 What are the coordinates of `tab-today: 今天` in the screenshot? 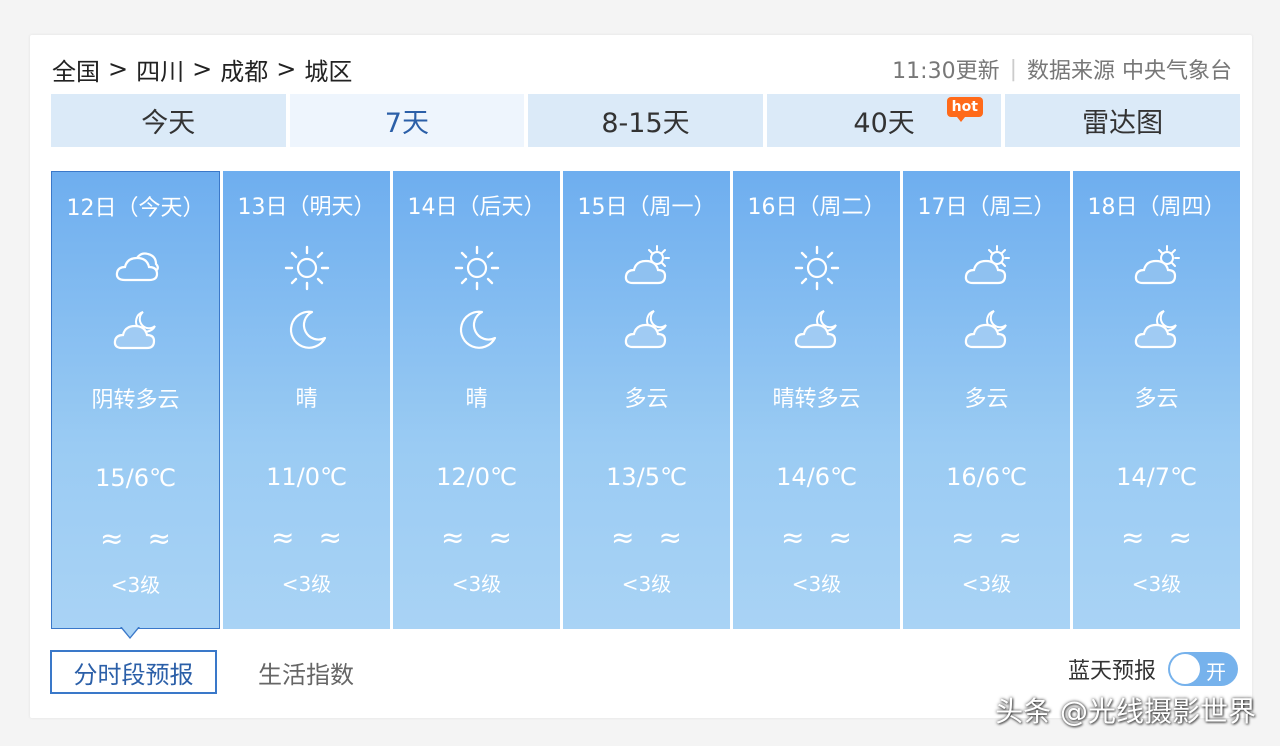 It's located at (168, 120).